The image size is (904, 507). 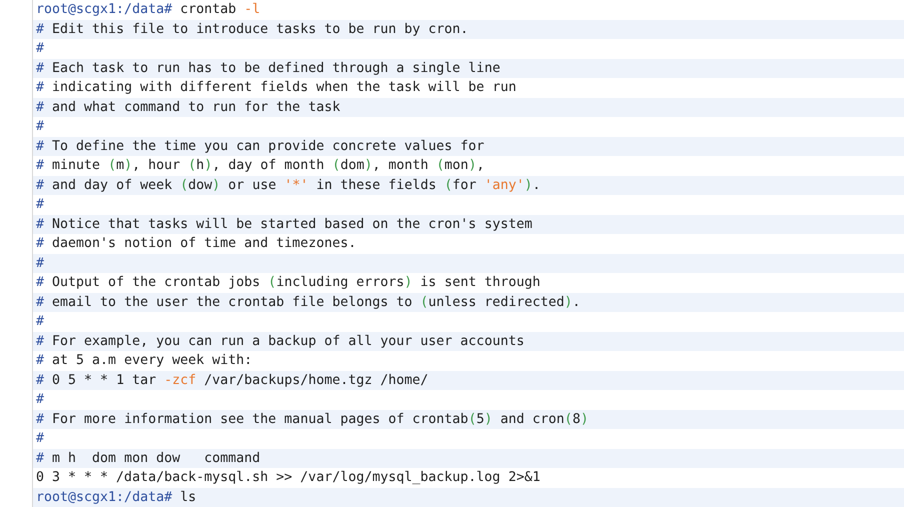 I want to click on terminal-line: # Notice that tasks will be started based on the cron's system, so click(x=284, y=225).